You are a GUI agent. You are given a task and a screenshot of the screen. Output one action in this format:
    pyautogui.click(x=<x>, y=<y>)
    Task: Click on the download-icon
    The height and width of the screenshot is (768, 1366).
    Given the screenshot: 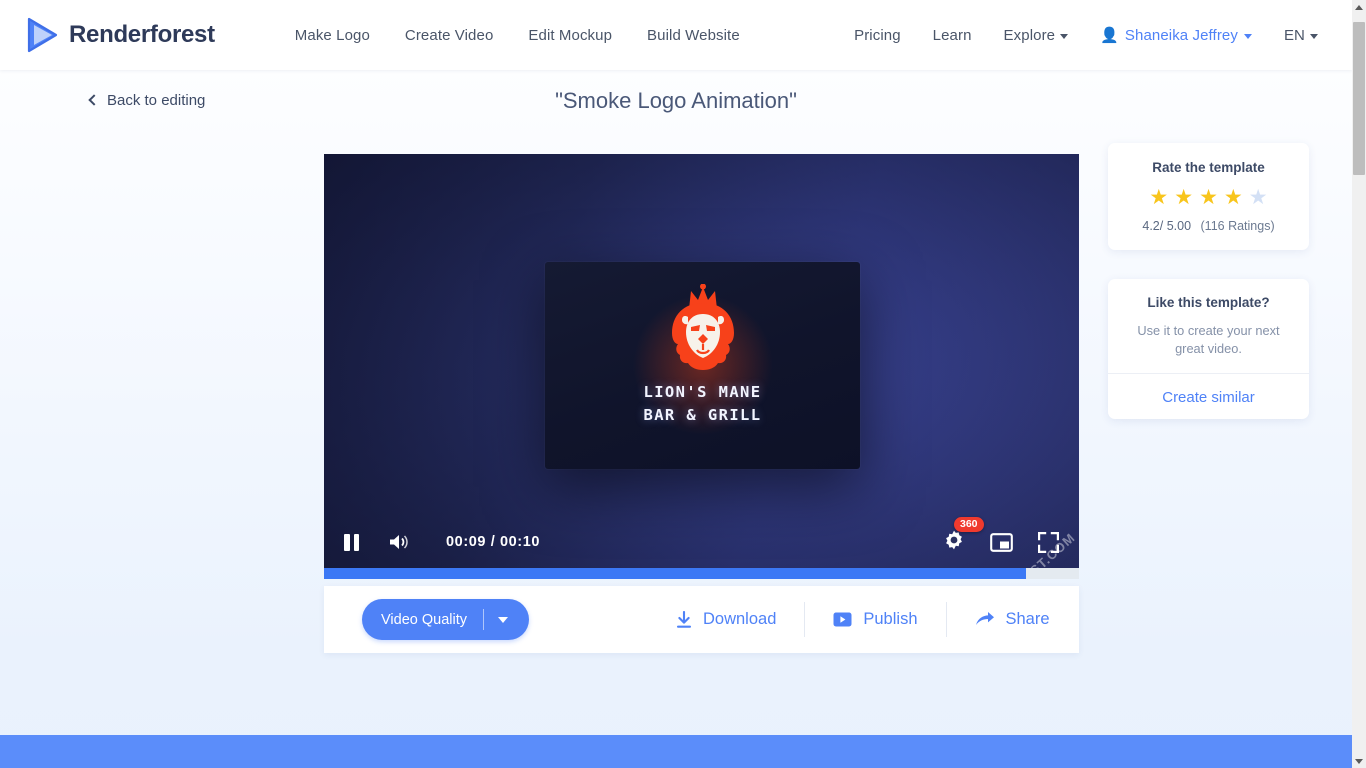 What is the action you would take?
    pyautogui.click(x=683, y=619)
    